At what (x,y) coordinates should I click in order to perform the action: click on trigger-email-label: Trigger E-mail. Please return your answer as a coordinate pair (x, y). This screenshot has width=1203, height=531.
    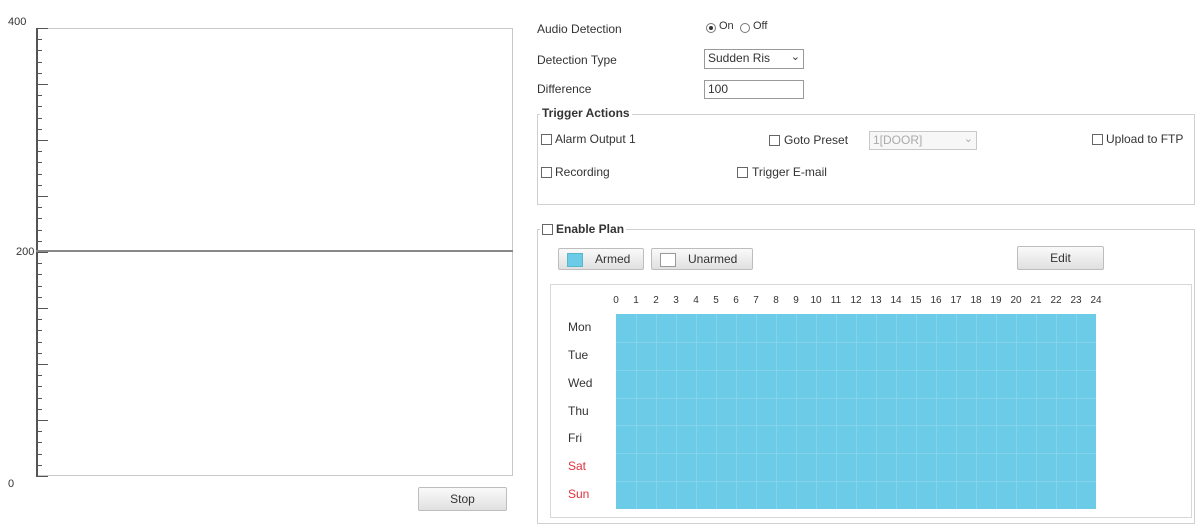
    Looking at the image, I should click on (789, 172).